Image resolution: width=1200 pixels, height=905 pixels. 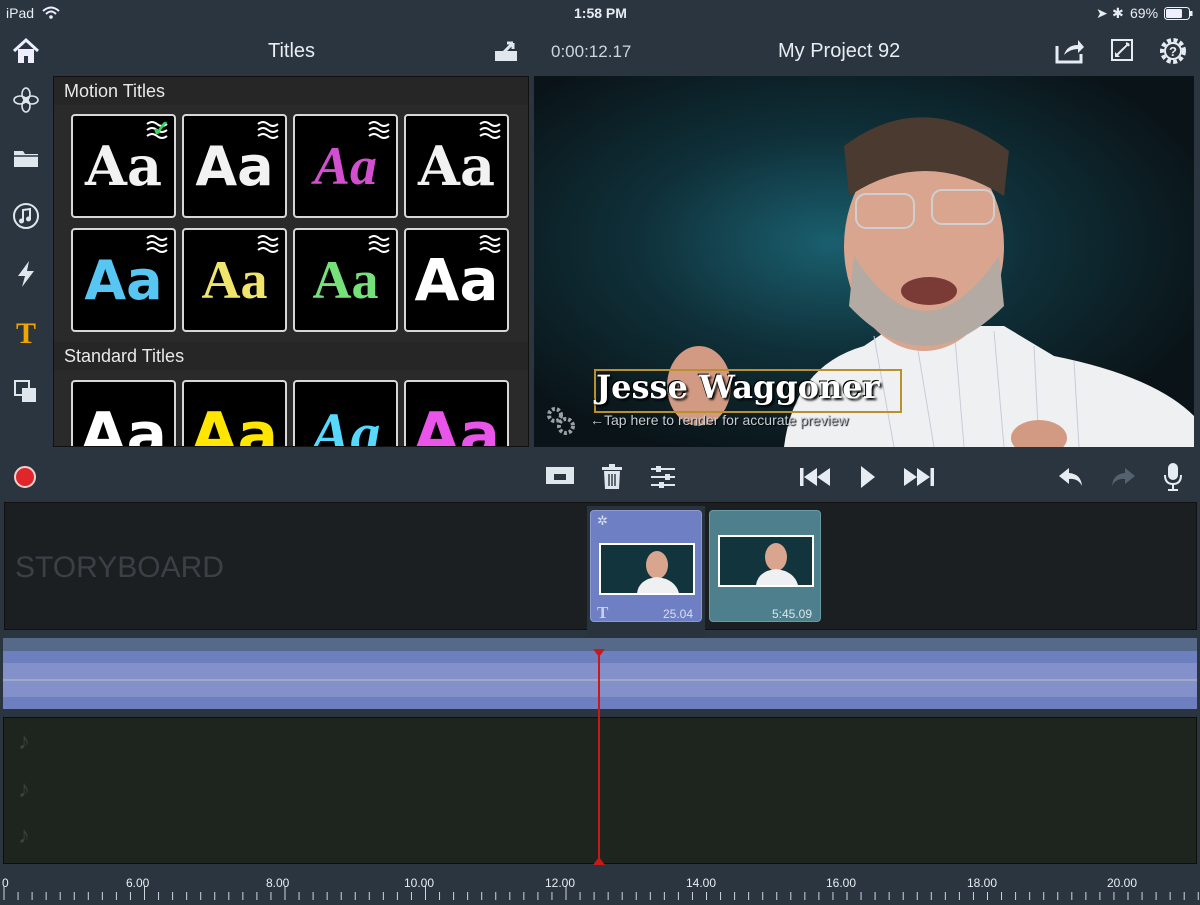 I want to click on ruler-label: 16.00, so click(x=841, y=883).